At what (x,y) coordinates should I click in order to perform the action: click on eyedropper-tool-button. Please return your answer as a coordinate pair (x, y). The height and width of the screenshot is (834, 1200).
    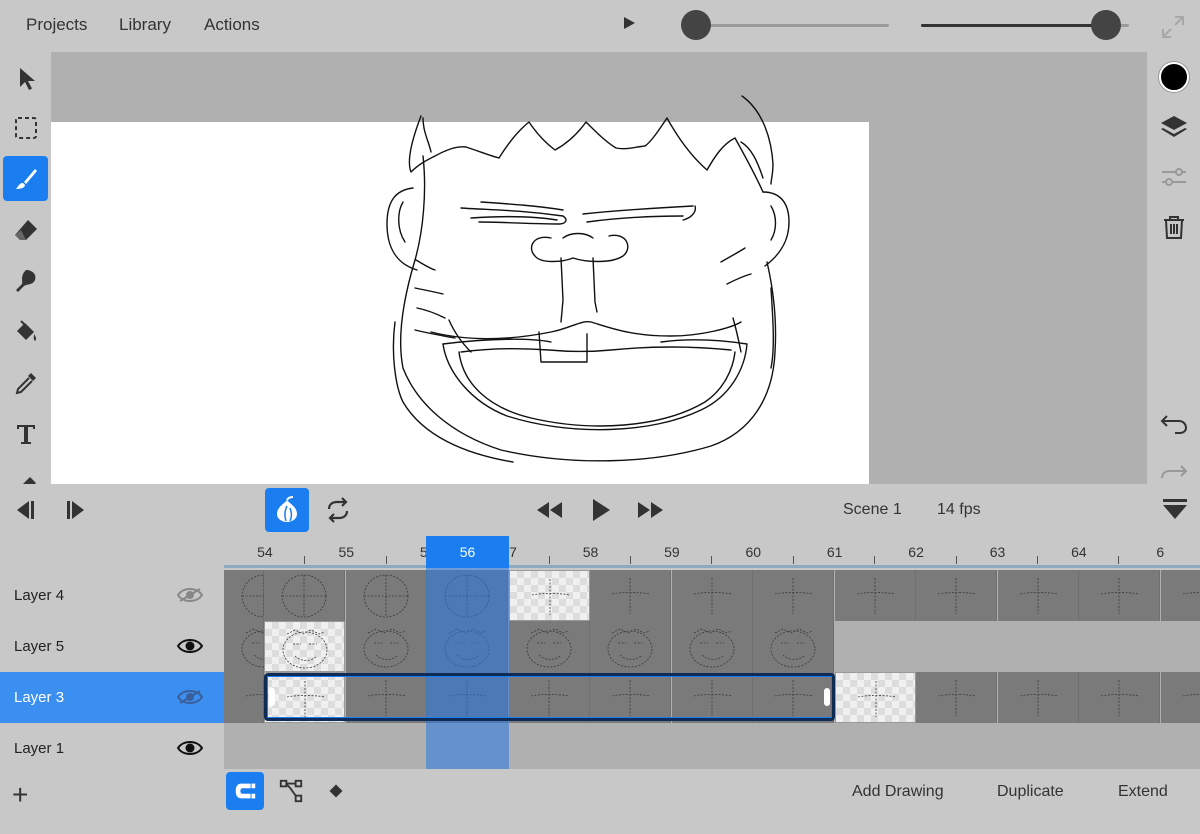
    Looking at the image, I should click on (25, 382).